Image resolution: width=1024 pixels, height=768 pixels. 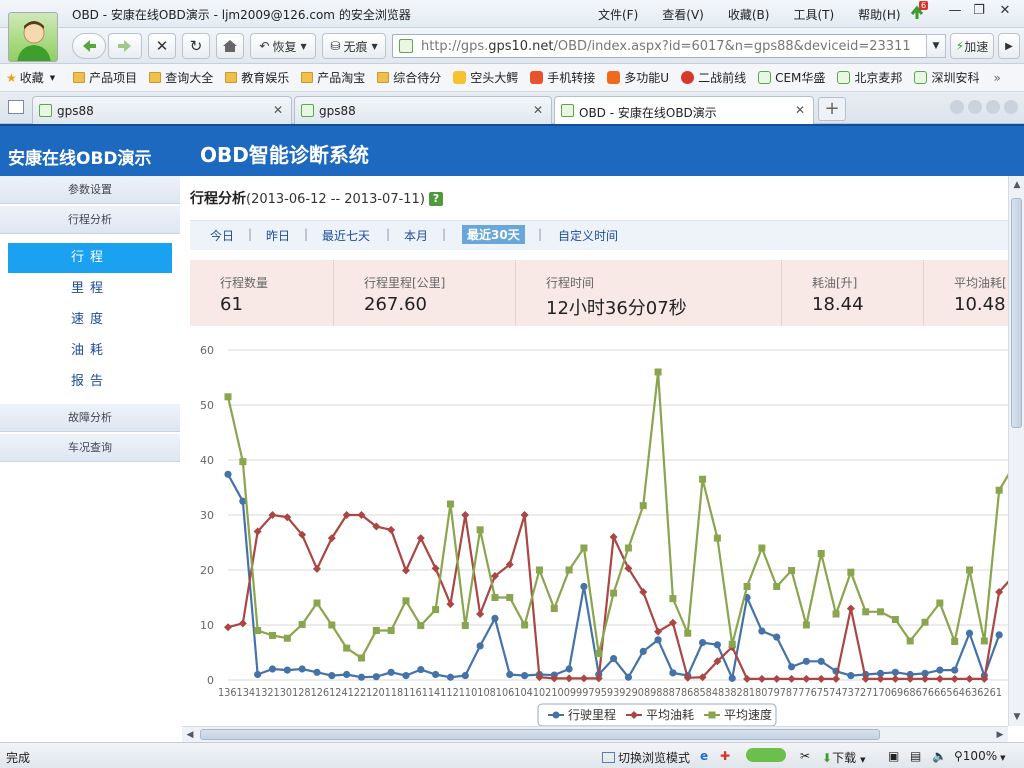 What do you see at coordinates (915, 756) in the screenshot?
I see `note-icon: ▤` at bounding box center [915, 756].